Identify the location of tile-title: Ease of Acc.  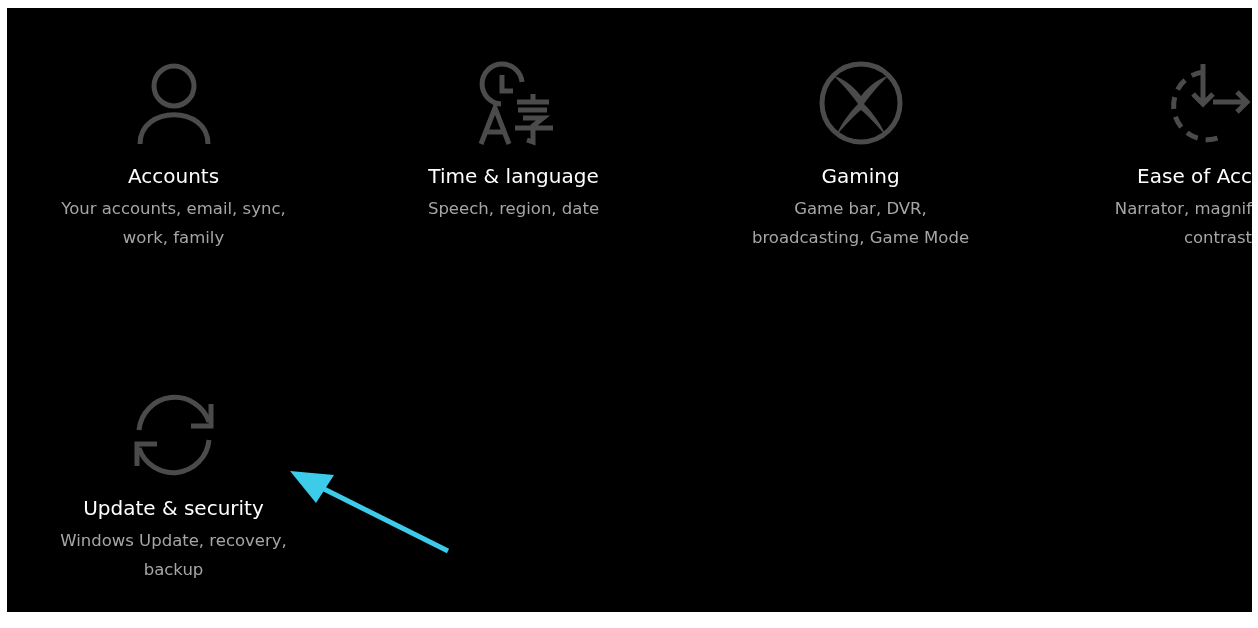
(1194, 176).